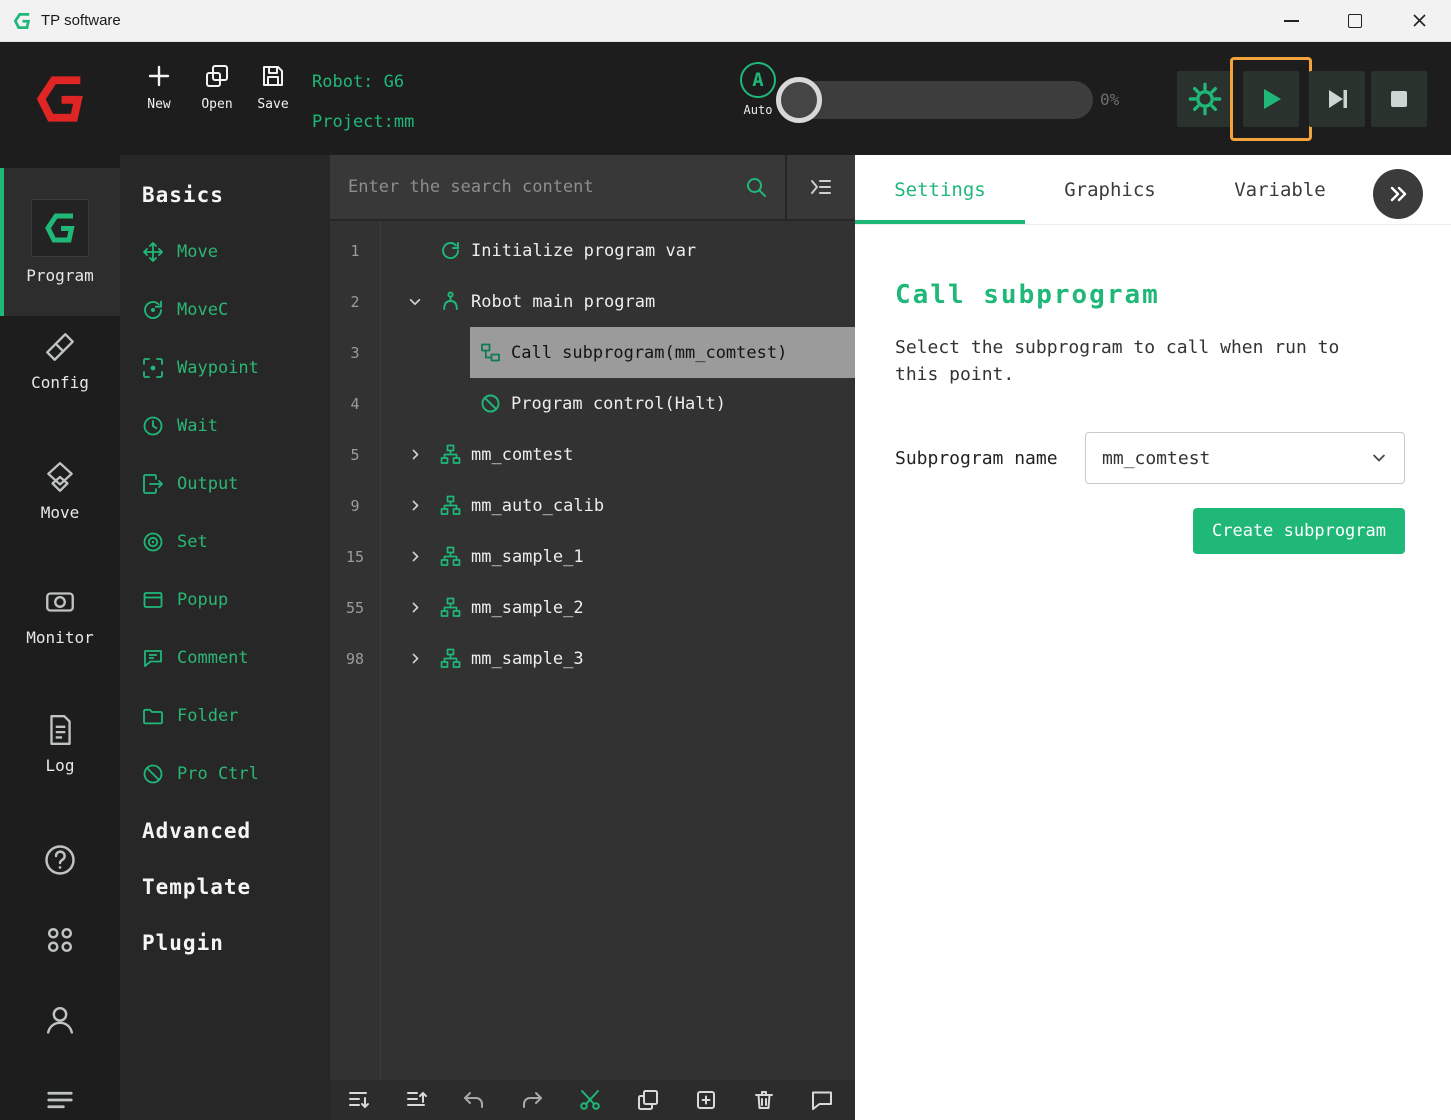  I want to click on tab-graphics: Graphics, so click(1110, 189).